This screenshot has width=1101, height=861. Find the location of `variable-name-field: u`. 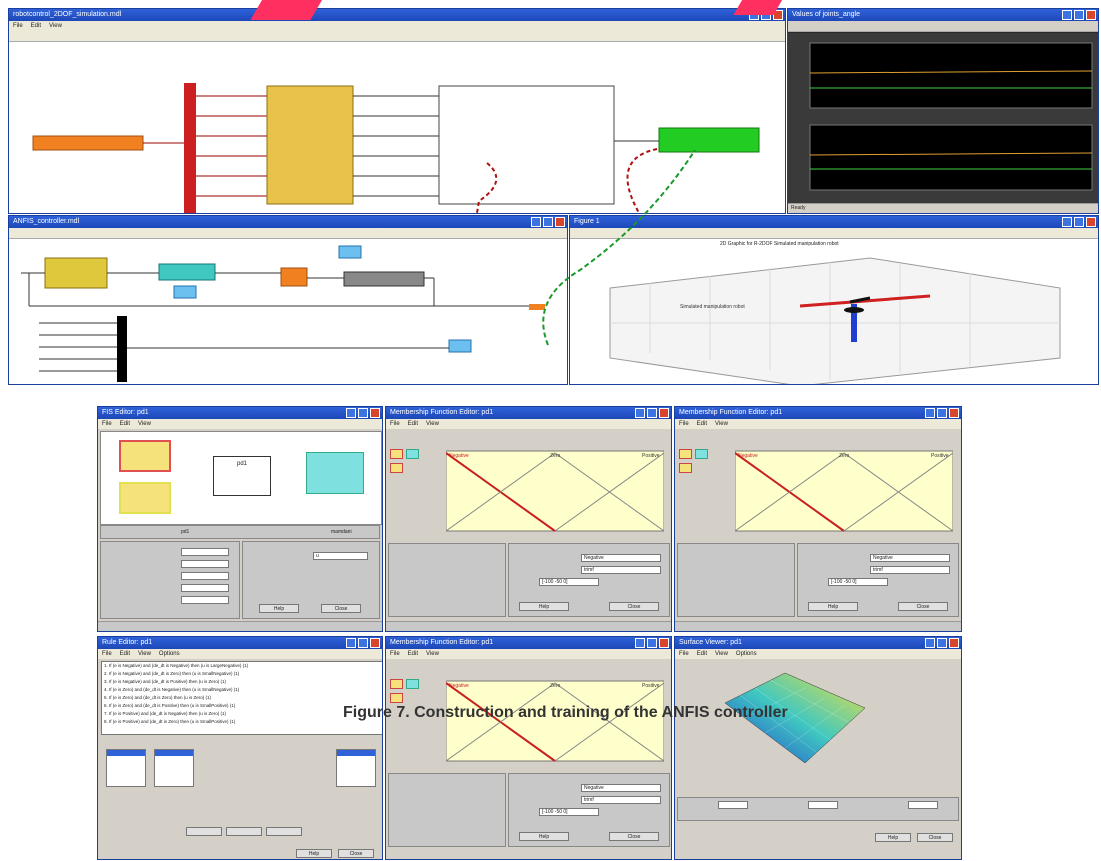

variable-name-field: u is located at coordinates (340, 556).